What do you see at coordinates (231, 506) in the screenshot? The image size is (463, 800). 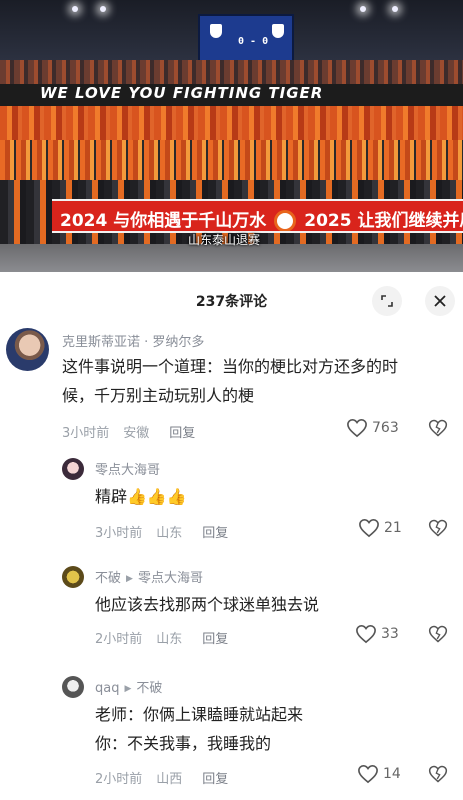 I see `reply-item: 零点大海哥 精辟👍👍👍 3小时前 山东 回复 21` at bounding box center [231, 506].